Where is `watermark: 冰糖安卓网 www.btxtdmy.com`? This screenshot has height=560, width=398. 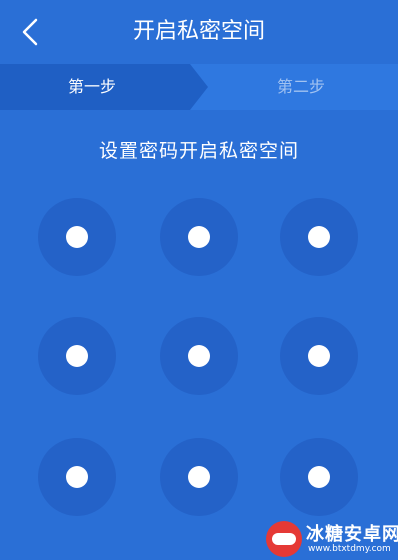 watermark: 冰糖安卓网 www.btxtdmy.com is located at coordinates (330, 539).